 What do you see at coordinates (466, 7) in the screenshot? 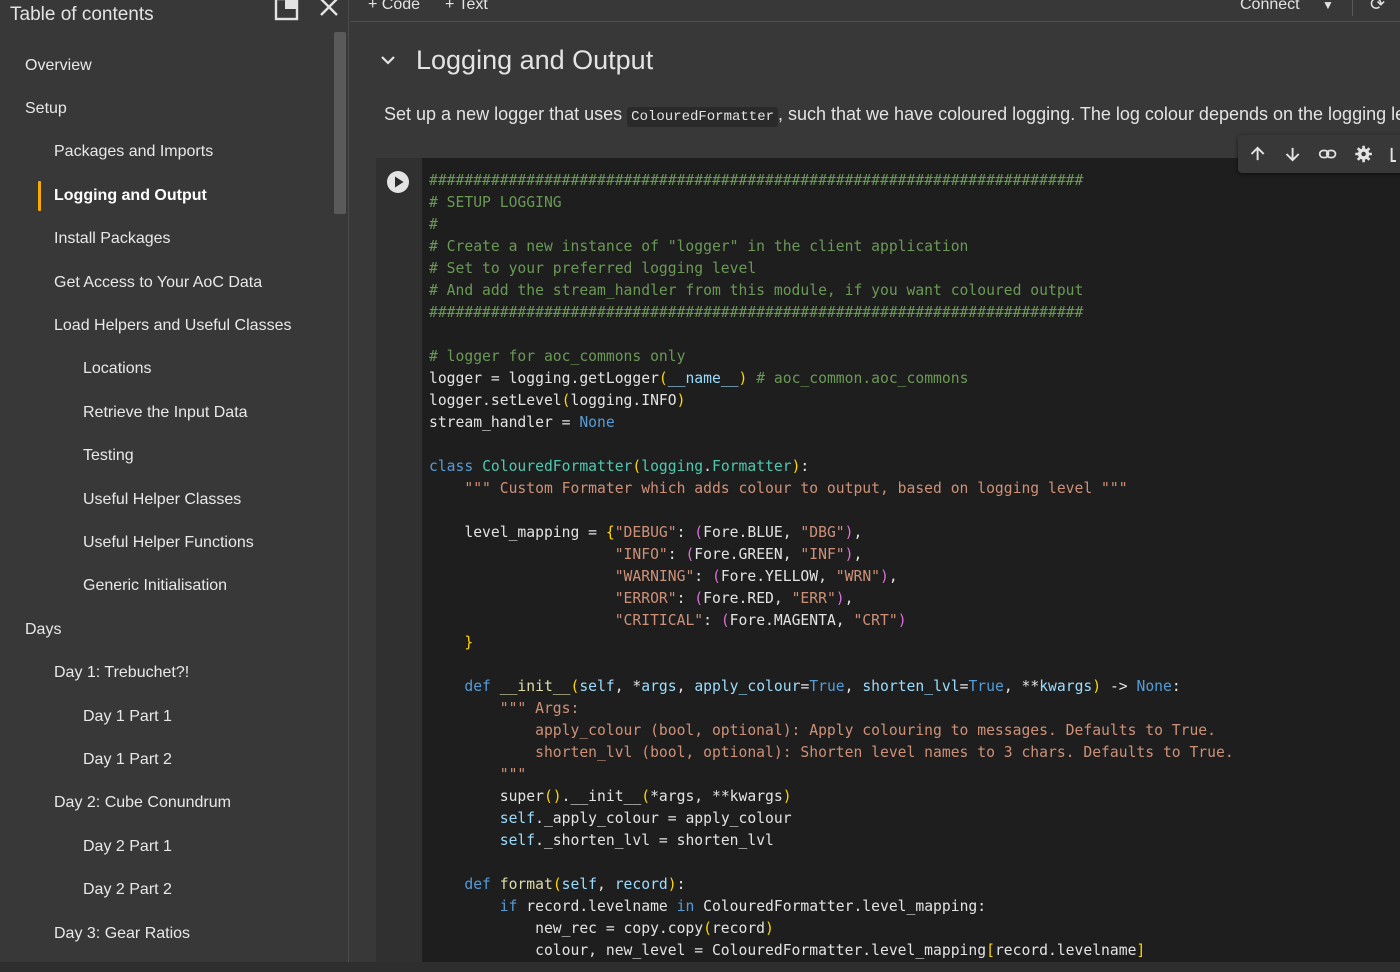
I see `add-text-button: + Text` at bounding box center [466, 7].